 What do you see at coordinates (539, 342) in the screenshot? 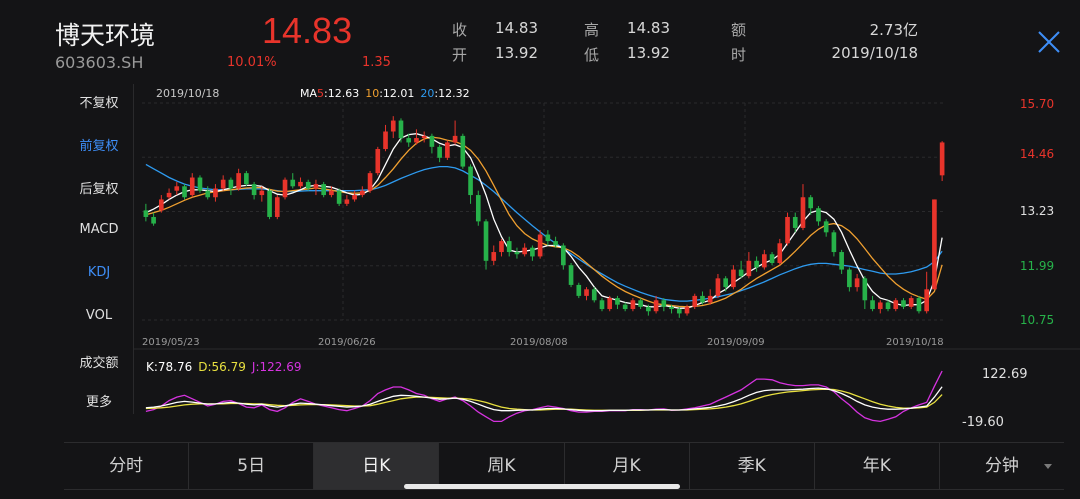
I see `x-label-2: 2019/08/08` at bounding box center [539, 342].